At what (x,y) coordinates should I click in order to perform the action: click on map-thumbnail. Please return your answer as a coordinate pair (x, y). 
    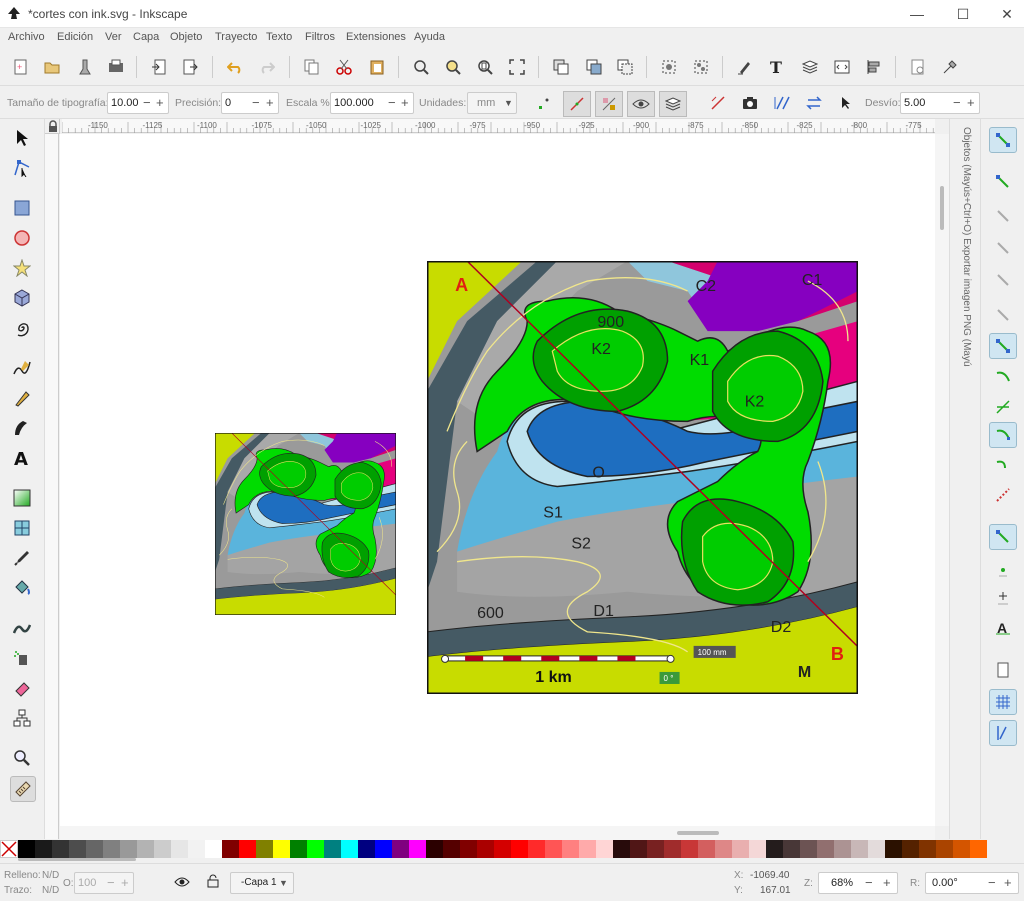
    Looking at the image, I should click on (305, 524).